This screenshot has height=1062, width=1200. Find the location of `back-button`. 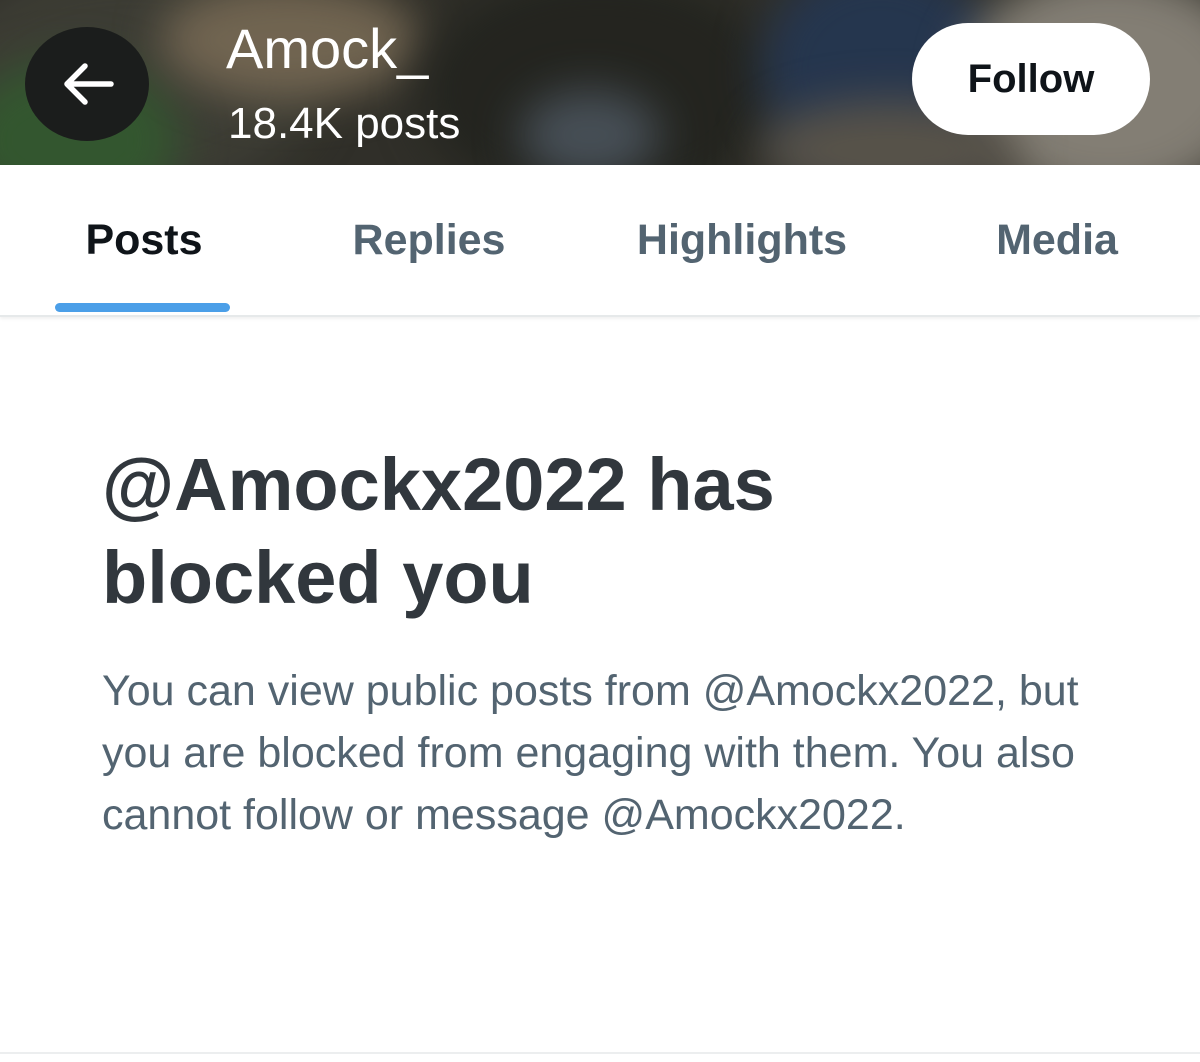

back-button is located at coordinates (87, 84).